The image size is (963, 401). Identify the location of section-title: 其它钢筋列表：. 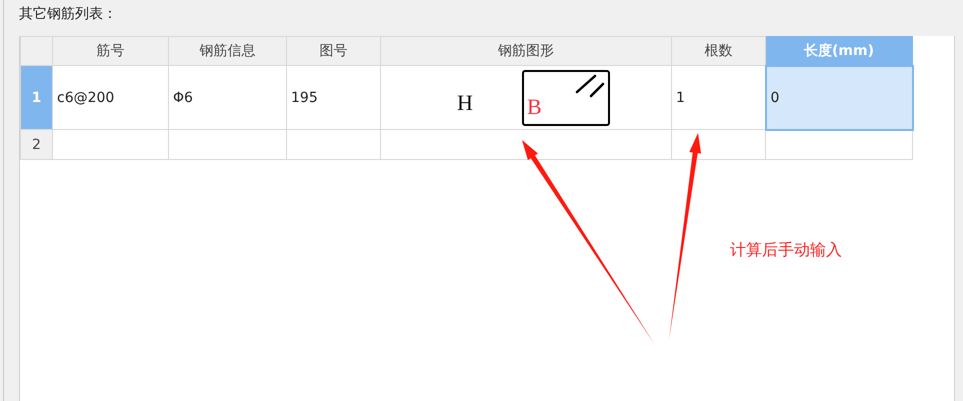
(68, 14).